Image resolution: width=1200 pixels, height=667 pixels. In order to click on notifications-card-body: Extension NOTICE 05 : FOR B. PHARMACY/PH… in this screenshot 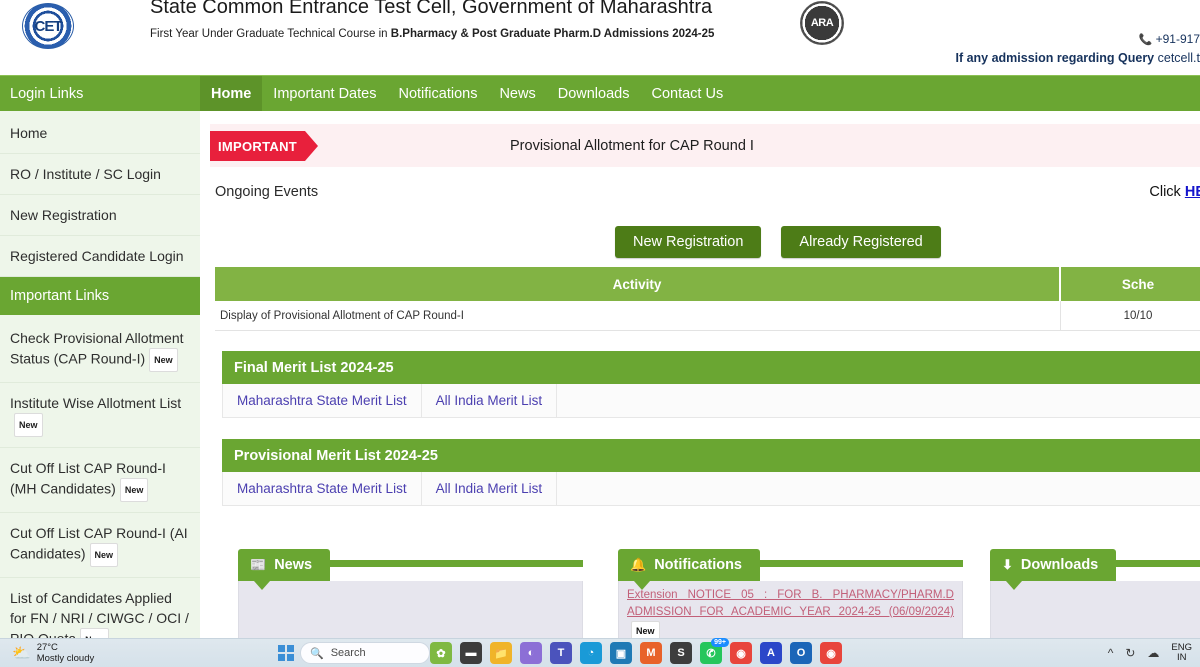, I will do `click(790, 609)`.